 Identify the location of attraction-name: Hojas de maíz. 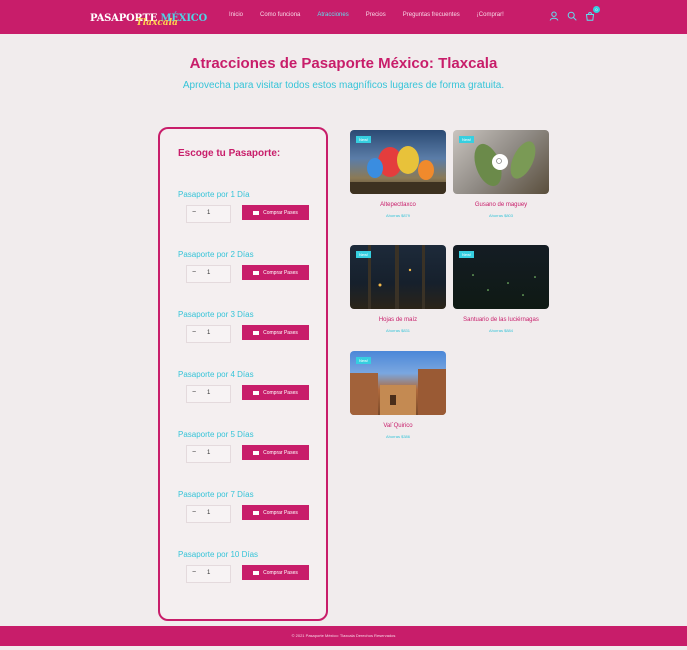
(398, 320).